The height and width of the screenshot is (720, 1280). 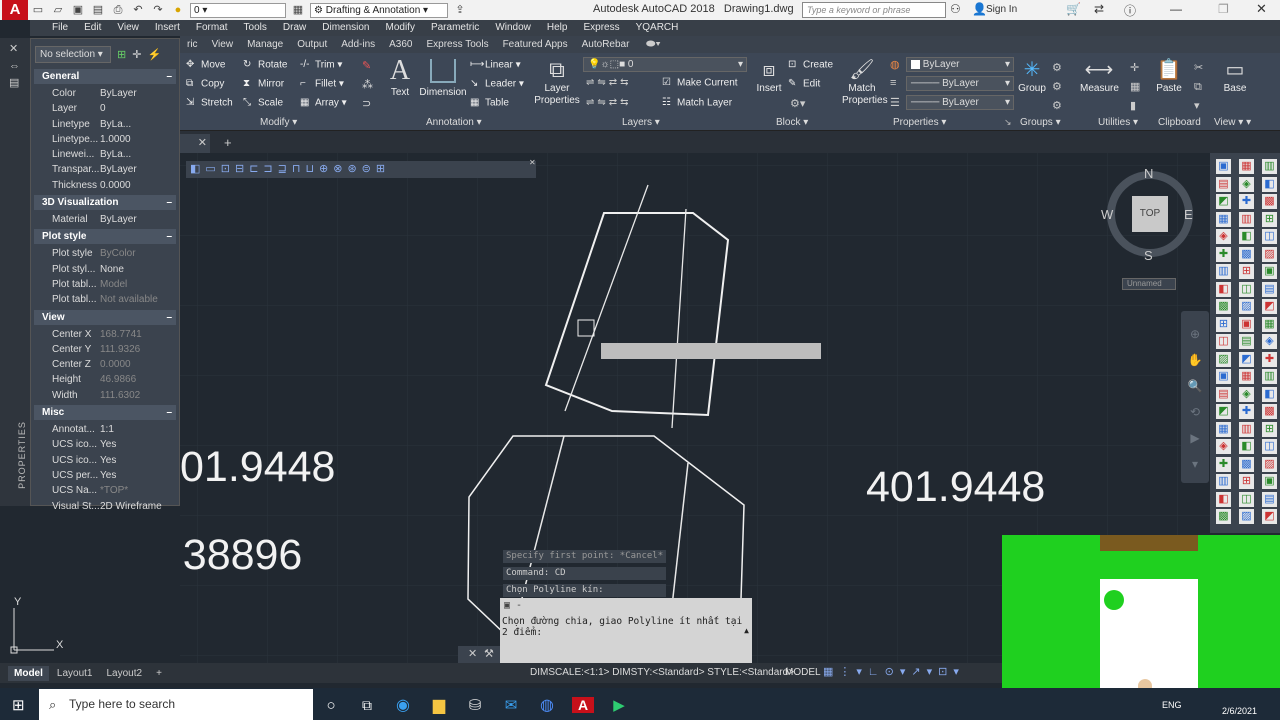 I want to click on linetype-dropdown: ──── ByLayer ▾, so click(x=960, y=83).